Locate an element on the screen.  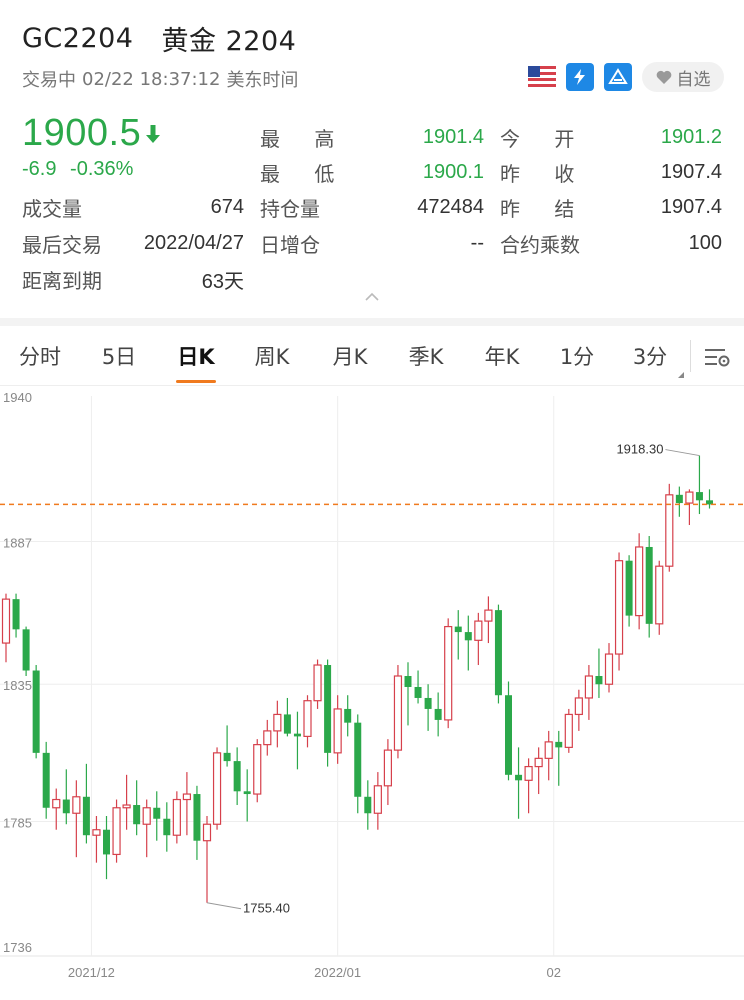
stat-high: 最 高 1901.4 is located at coordinates (372, 137).